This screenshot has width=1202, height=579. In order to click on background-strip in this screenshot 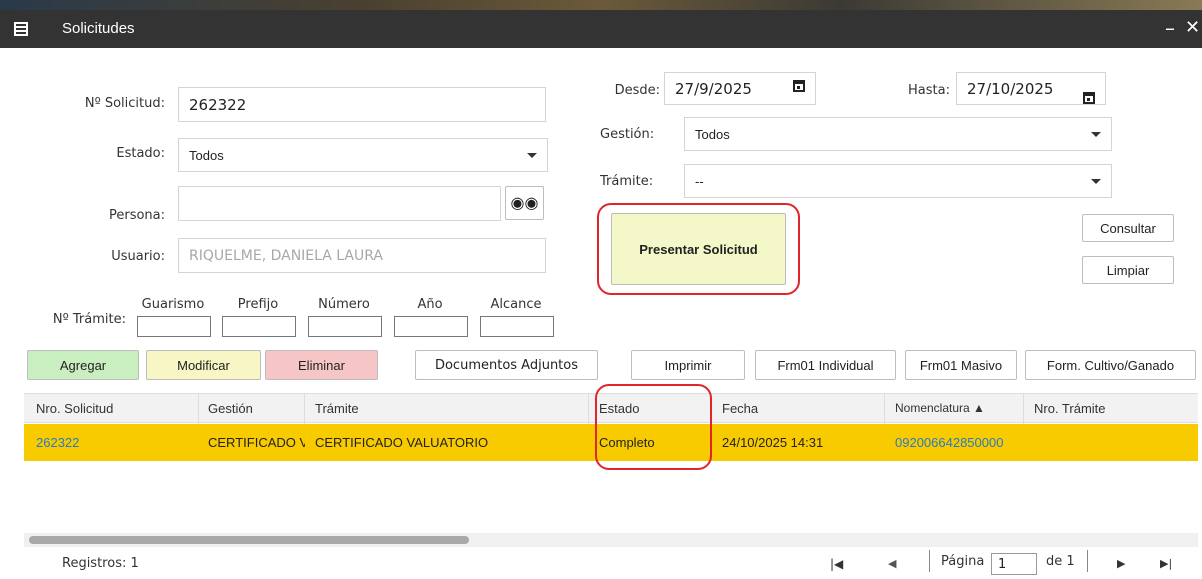, I will do `click(601, 5)`.